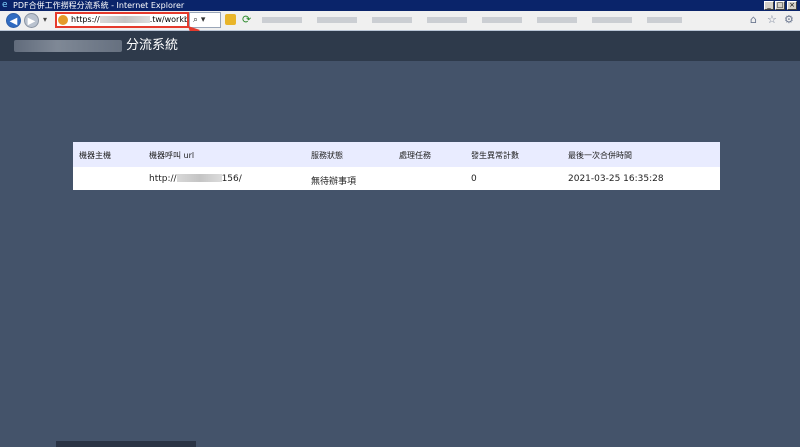 The image size is (800, 447). Describe the element at coordinates (780, 5) in the screenshot. I see `maximize-button: □` at that location.